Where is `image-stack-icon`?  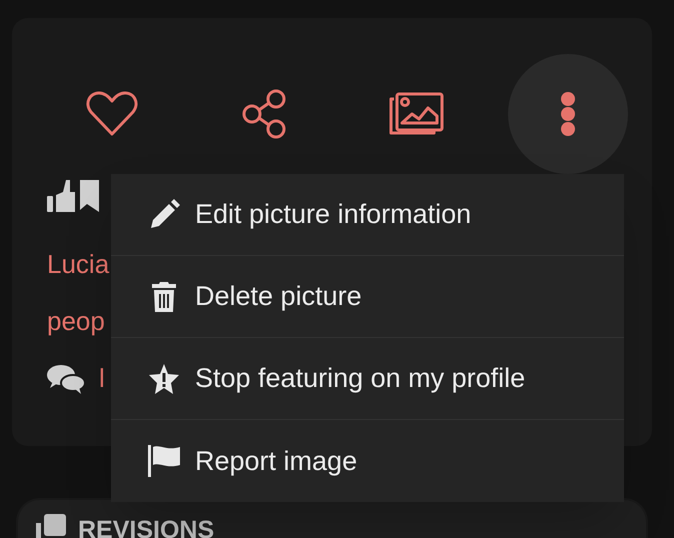 image-stack-icon is located at coordinates (416, 114).